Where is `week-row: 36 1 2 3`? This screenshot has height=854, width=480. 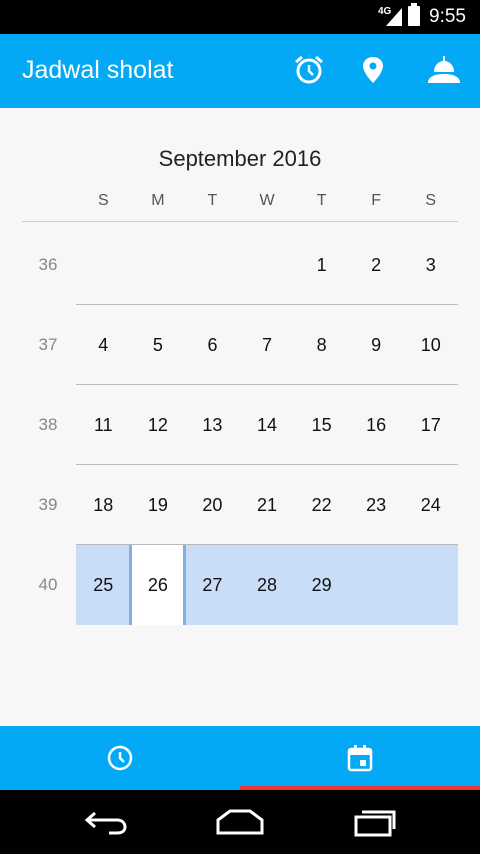
week-row: 36 1 2 3 is located at coordinates (240, 265).